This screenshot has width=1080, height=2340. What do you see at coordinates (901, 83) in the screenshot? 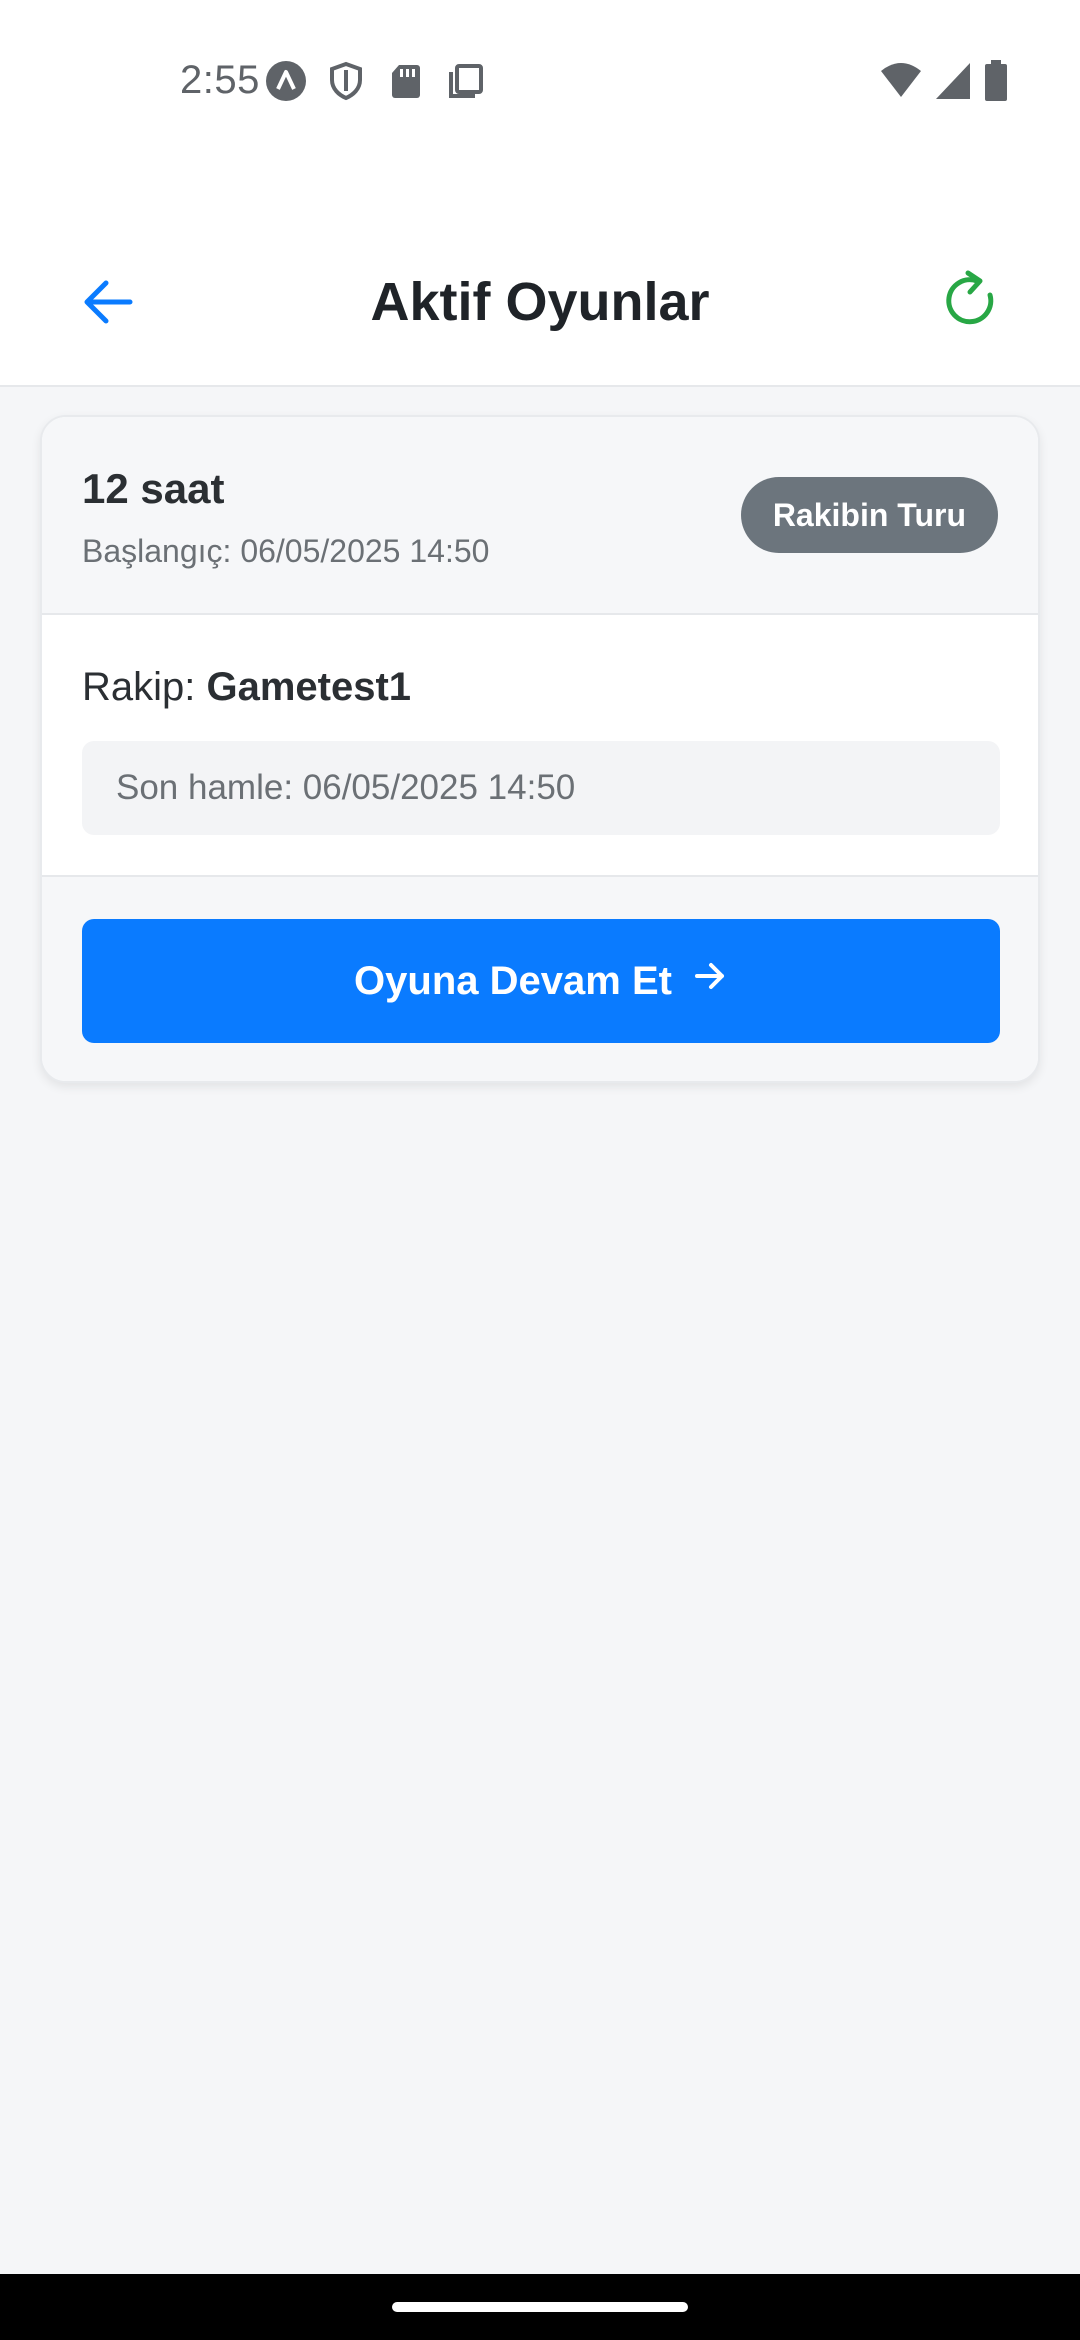
I see `wifi-icon` at bounding box center [901, 83].